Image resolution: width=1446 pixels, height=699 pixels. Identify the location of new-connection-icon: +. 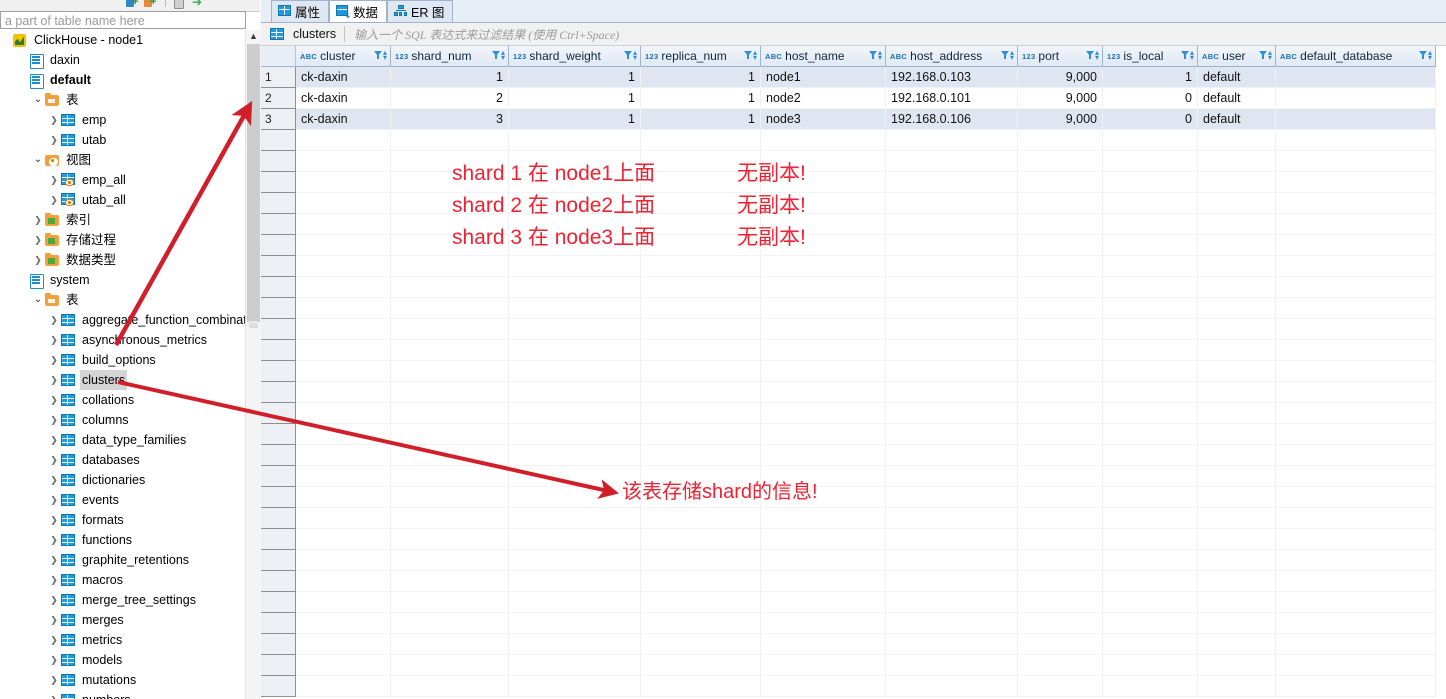
(132, 4).